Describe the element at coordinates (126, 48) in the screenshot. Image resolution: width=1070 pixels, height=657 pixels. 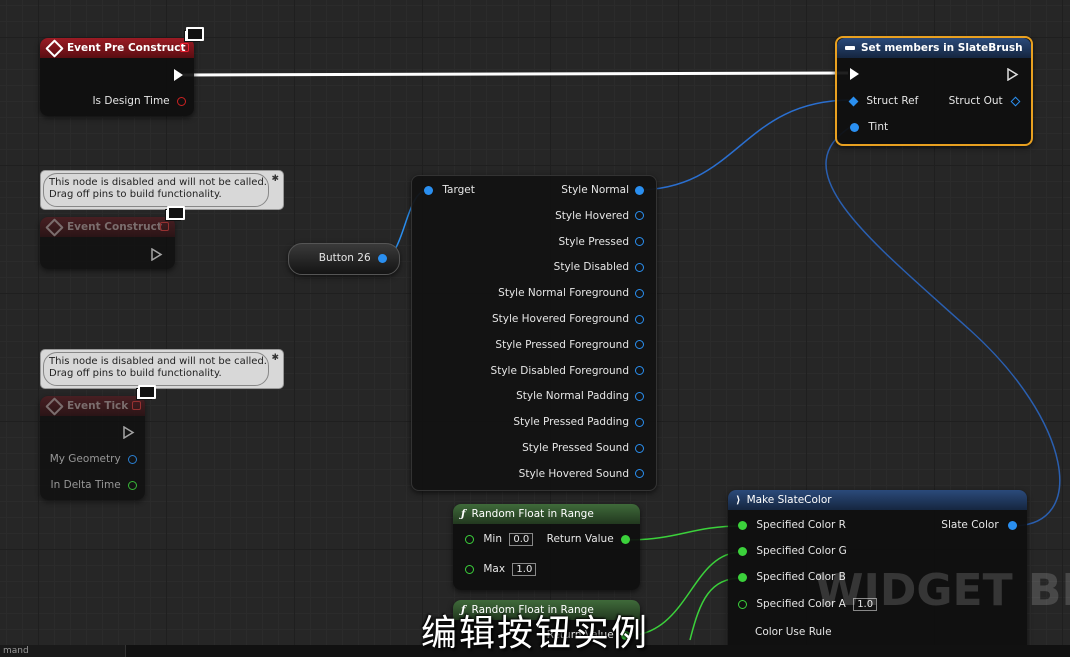
I see `node-title: Event Pre Construct` at that location.